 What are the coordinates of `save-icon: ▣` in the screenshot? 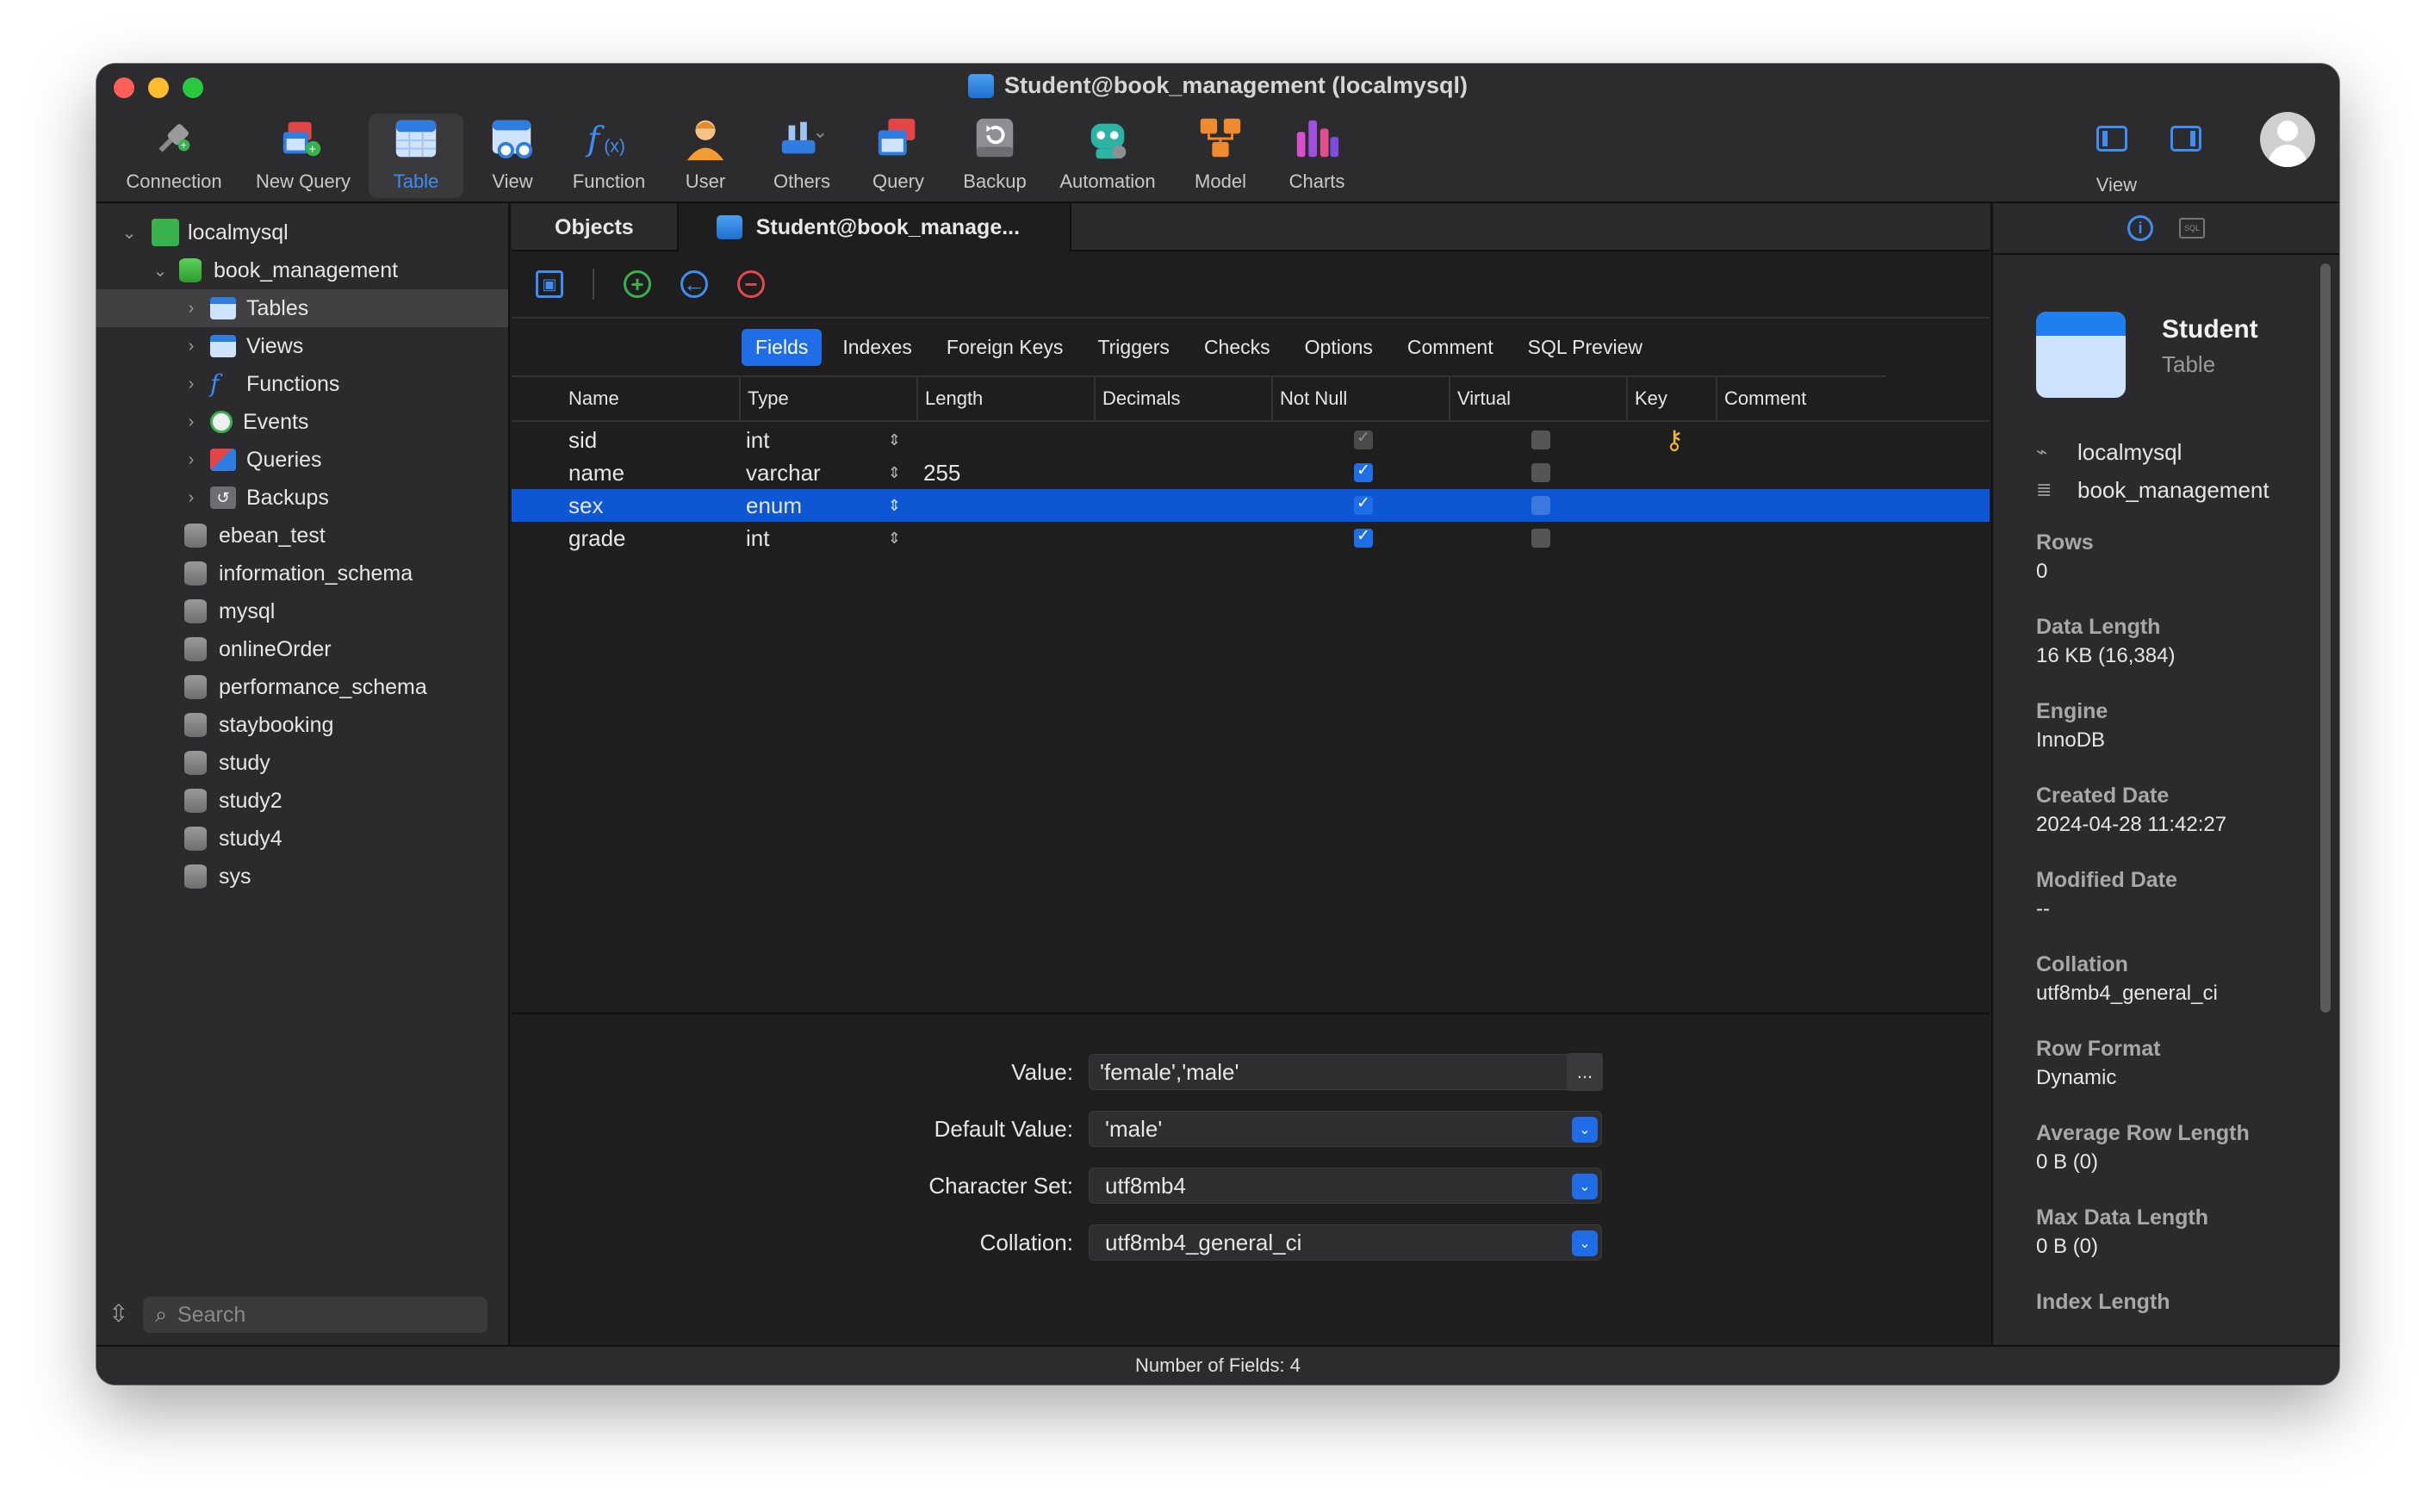 It's located at (550, 284).